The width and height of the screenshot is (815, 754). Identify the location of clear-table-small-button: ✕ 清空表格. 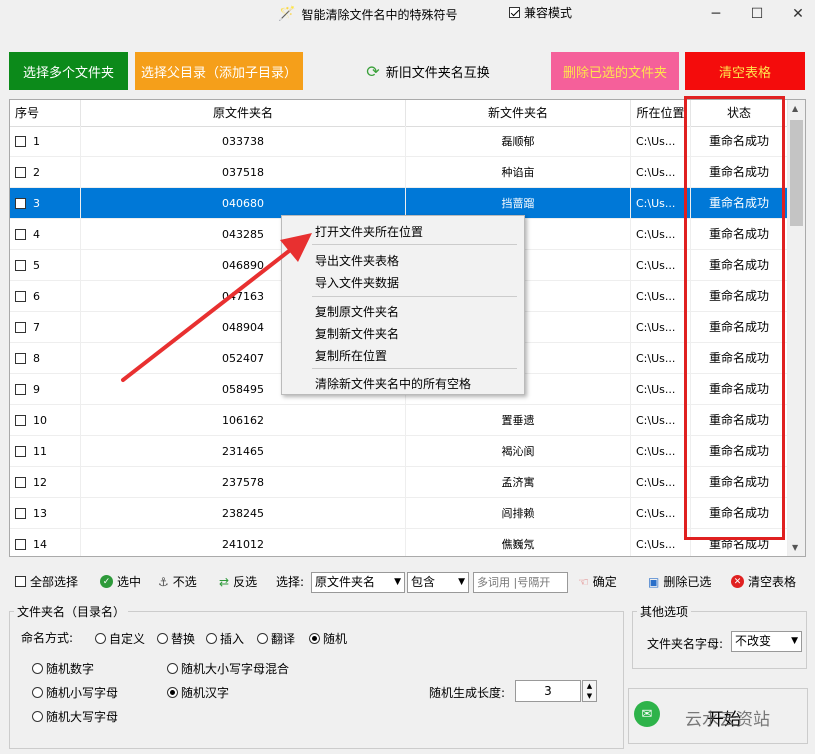
(763, 581).